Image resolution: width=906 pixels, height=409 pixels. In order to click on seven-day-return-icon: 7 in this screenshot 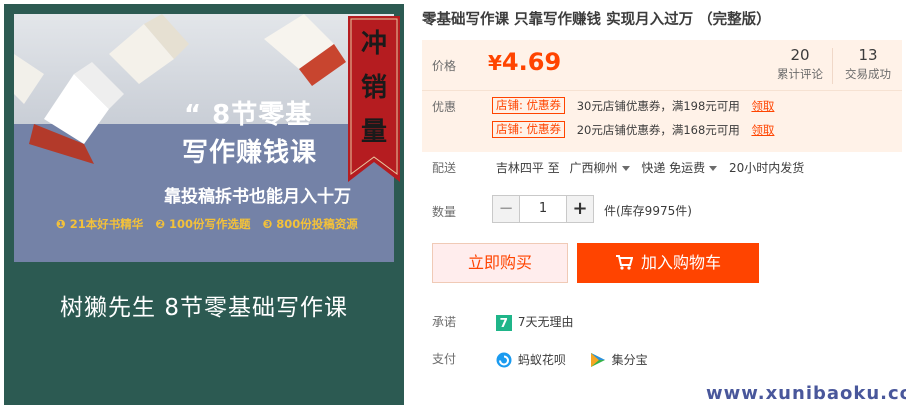, I will do `click(503, 322)`.